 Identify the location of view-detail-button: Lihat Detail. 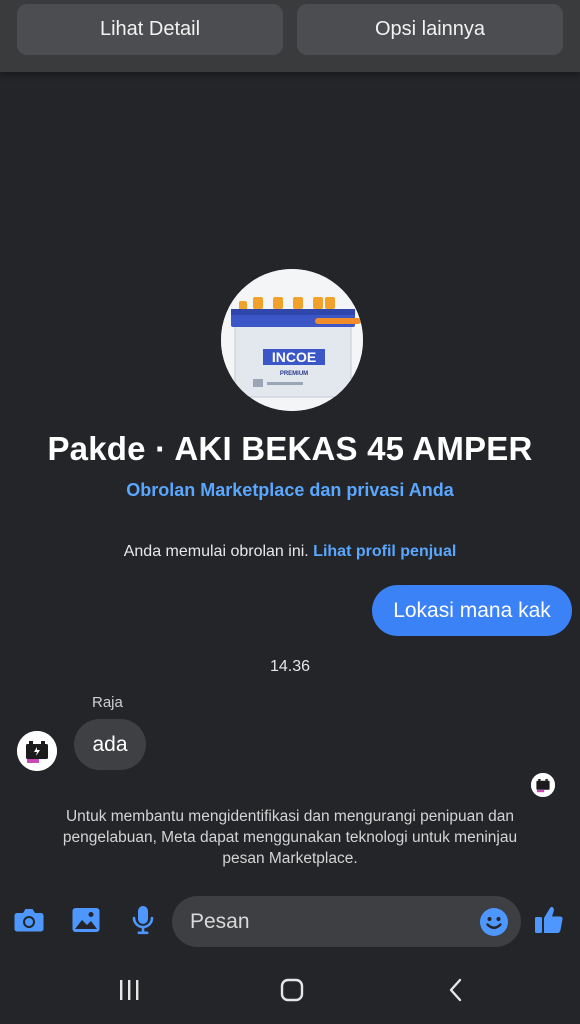
(150, 29).